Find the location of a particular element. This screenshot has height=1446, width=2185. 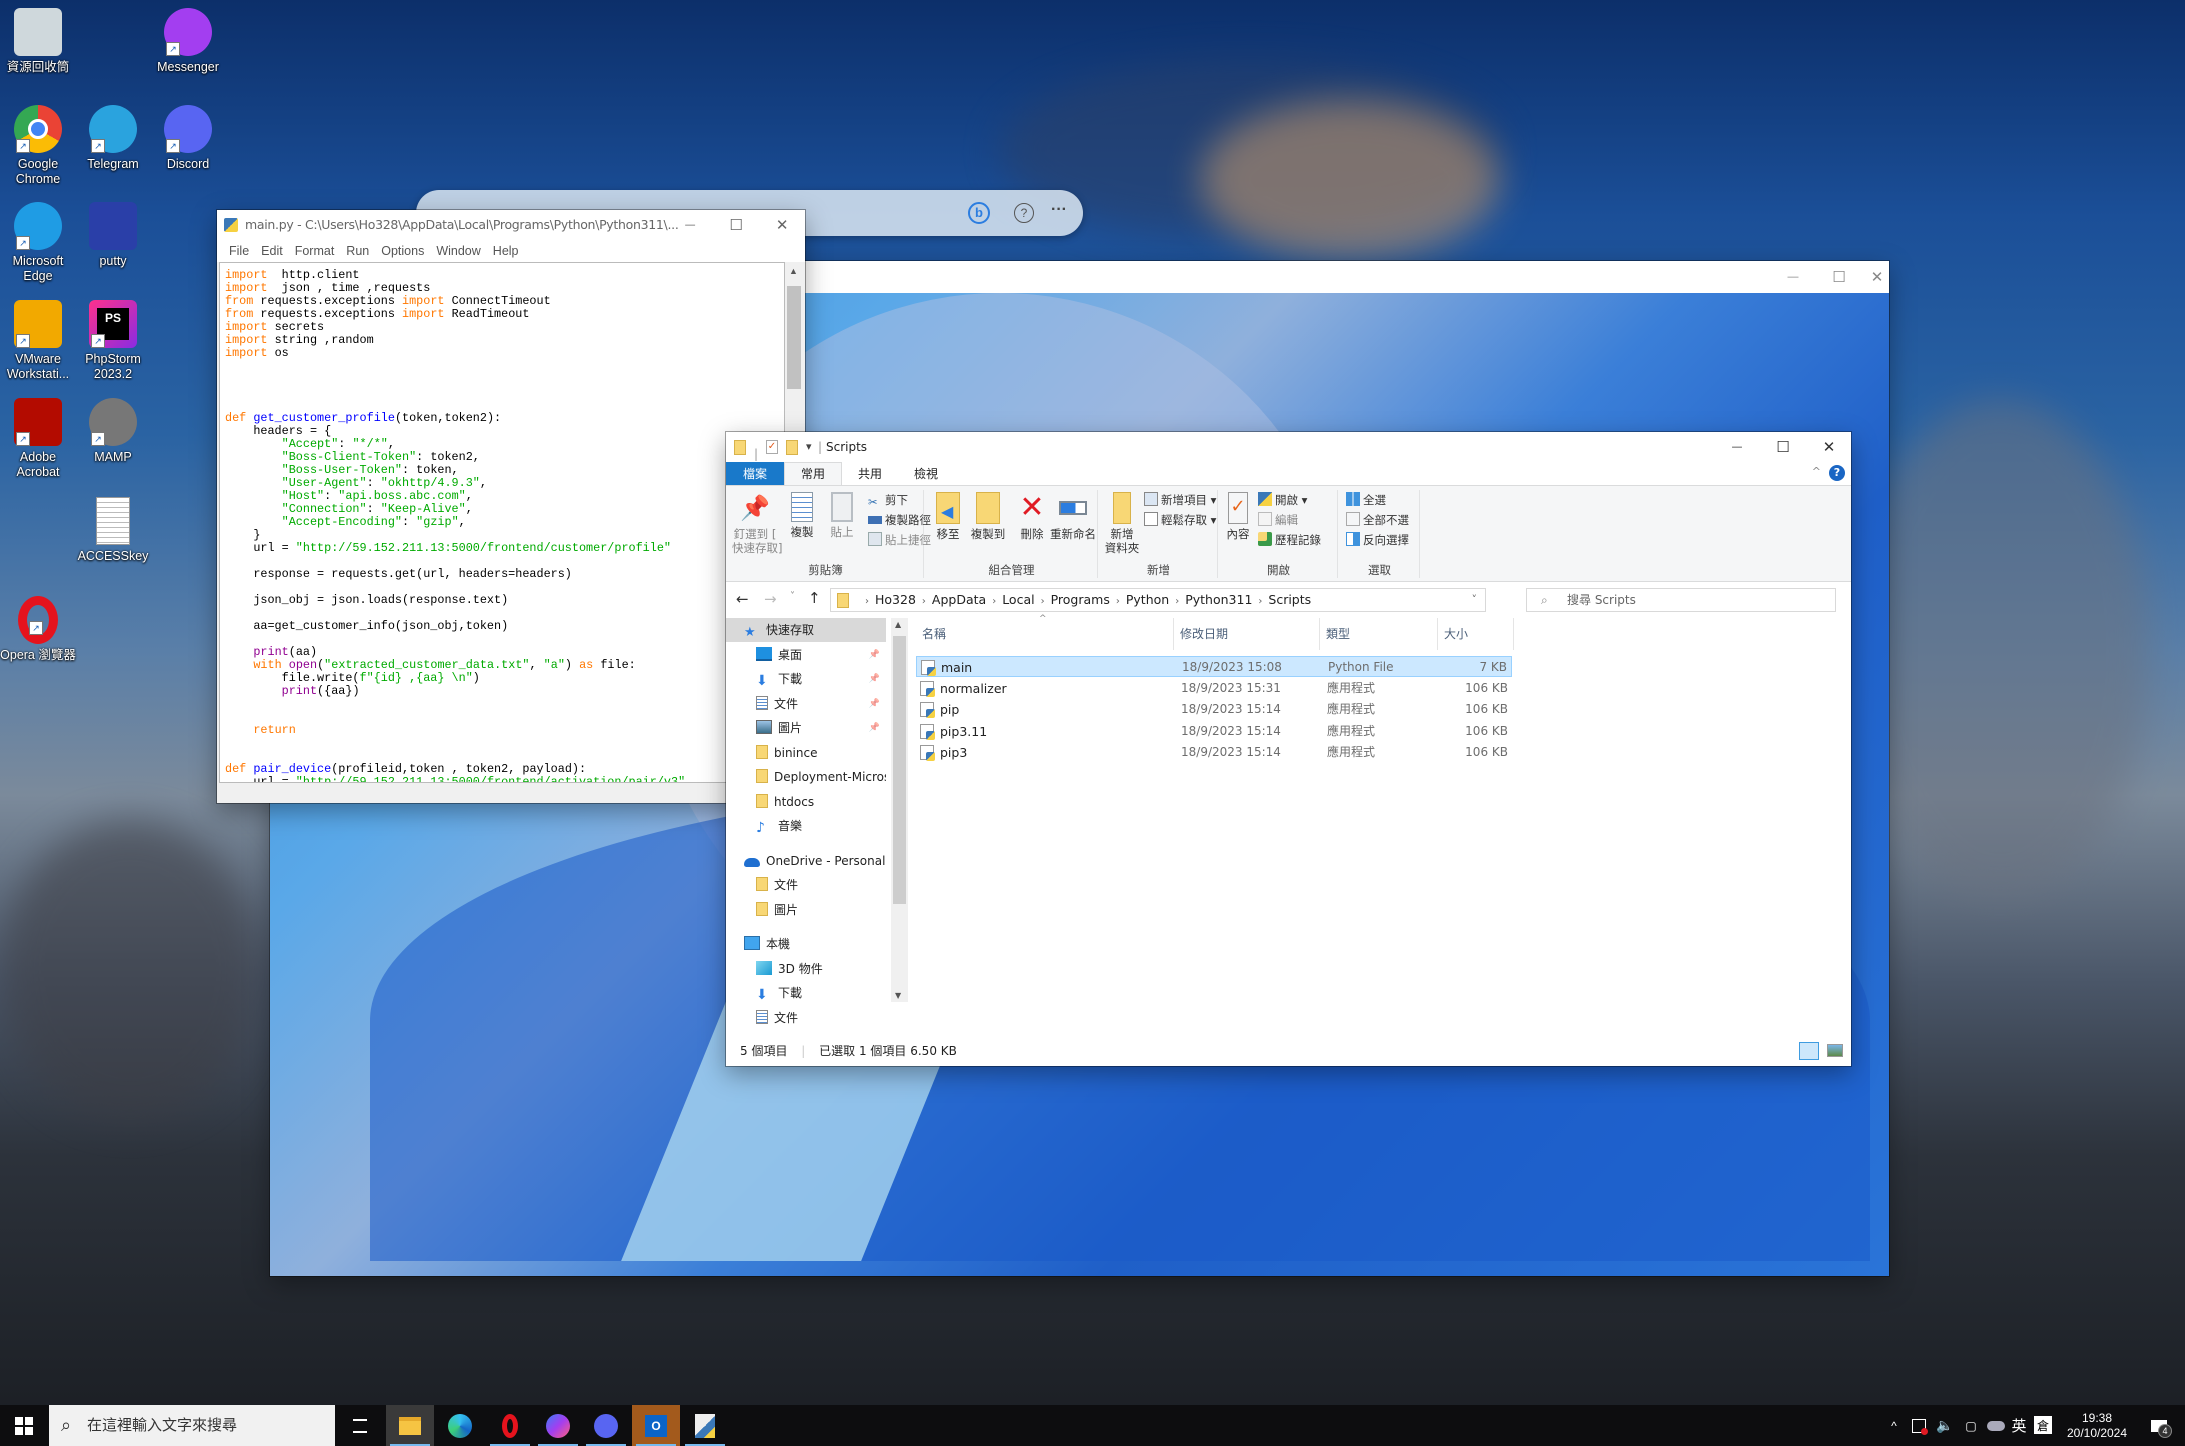

notification-center-button: 4 is located at coordinates (2159, 1425).